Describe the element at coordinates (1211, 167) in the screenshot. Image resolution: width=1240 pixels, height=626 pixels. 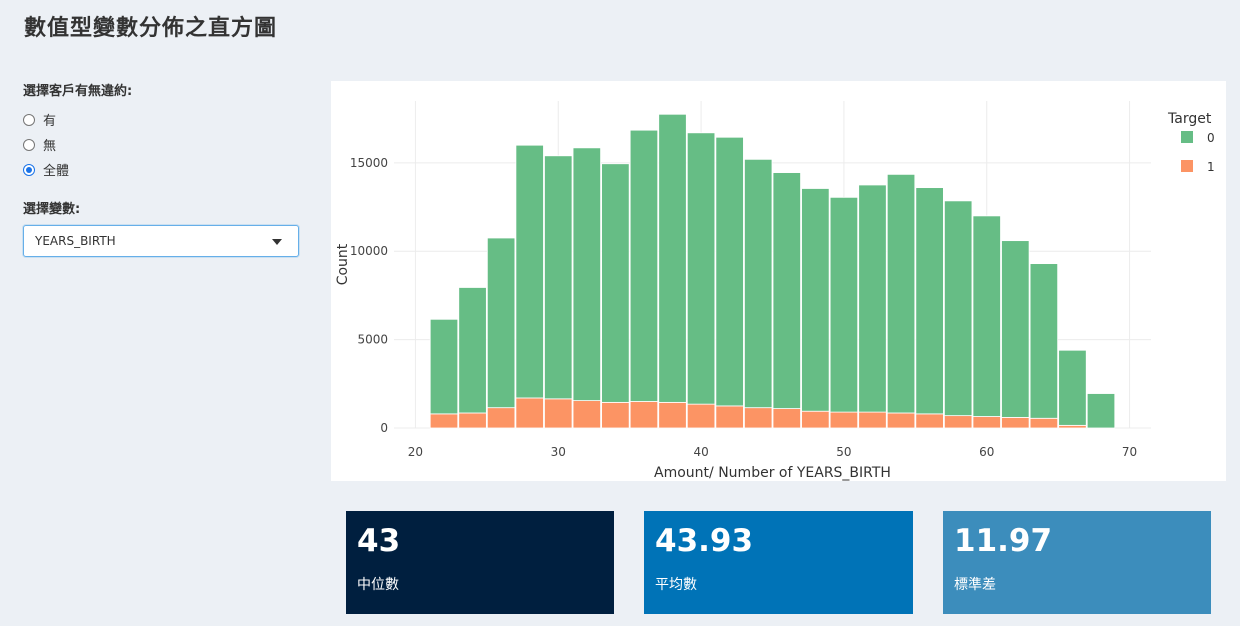
I see `legend-label: 1` at that location.